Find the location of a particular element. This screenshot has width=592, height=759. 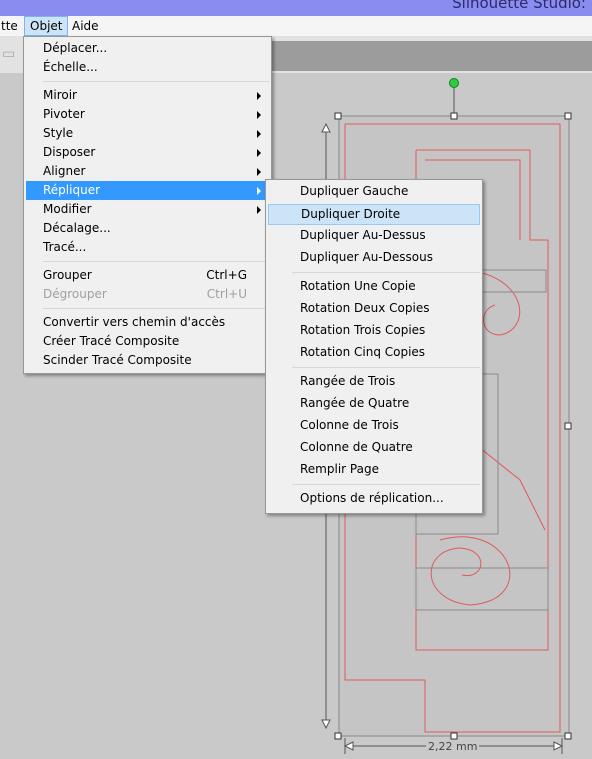

width-dimension-label: 2,22 mm is located at coordinates (453, 746).